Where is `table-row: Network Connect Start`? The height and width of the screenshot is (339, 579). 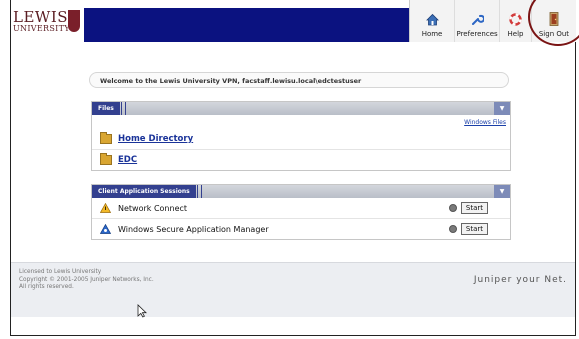 table-row: Network Connect Start is located at coordinates (301, 208).